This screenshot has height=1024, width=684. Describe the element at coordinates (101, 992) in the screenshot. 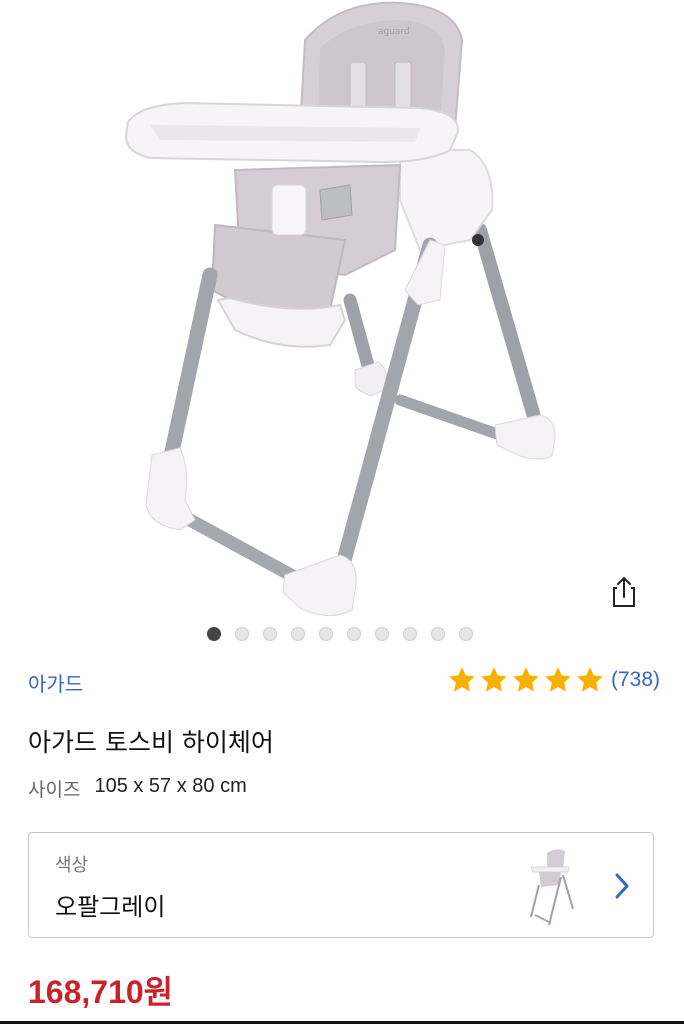

I see `price: 168,710원` at that location.